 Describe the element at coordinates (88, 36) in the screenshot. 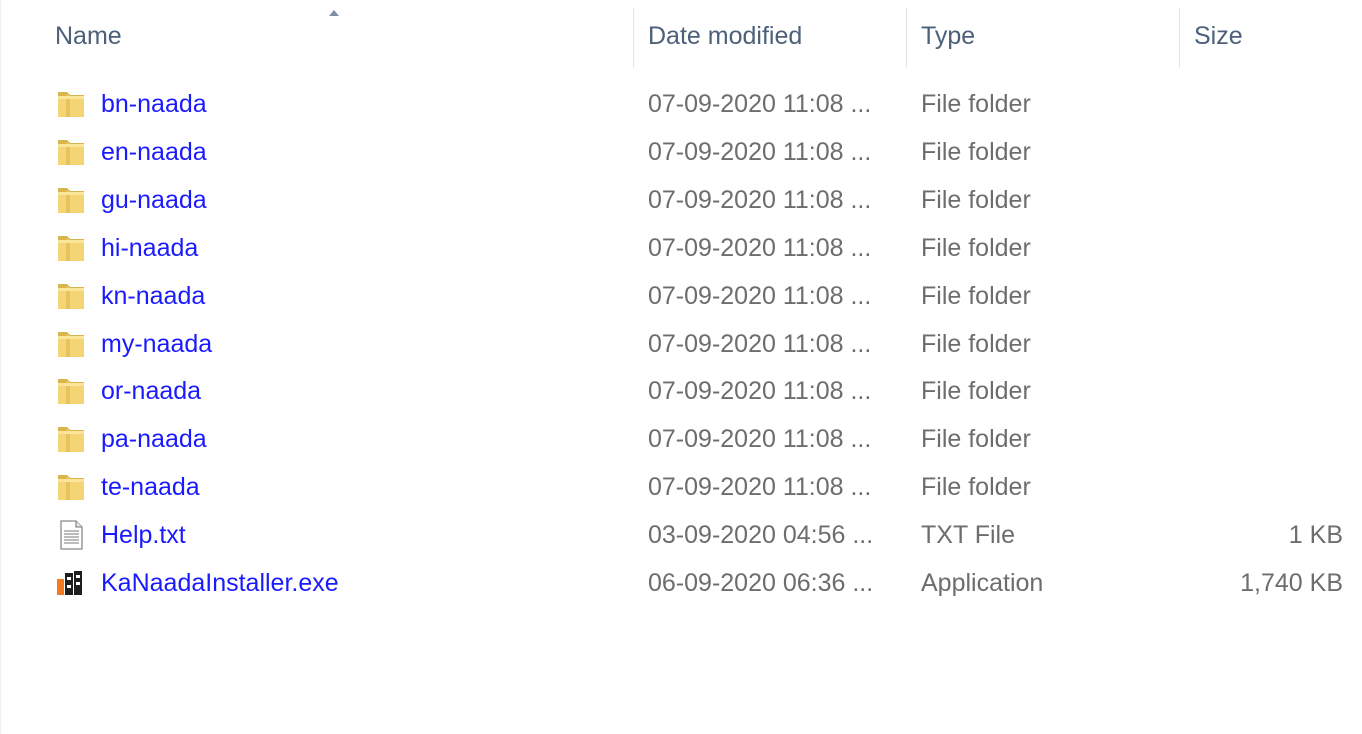

I see `column-header-name-label: Name` at that location.